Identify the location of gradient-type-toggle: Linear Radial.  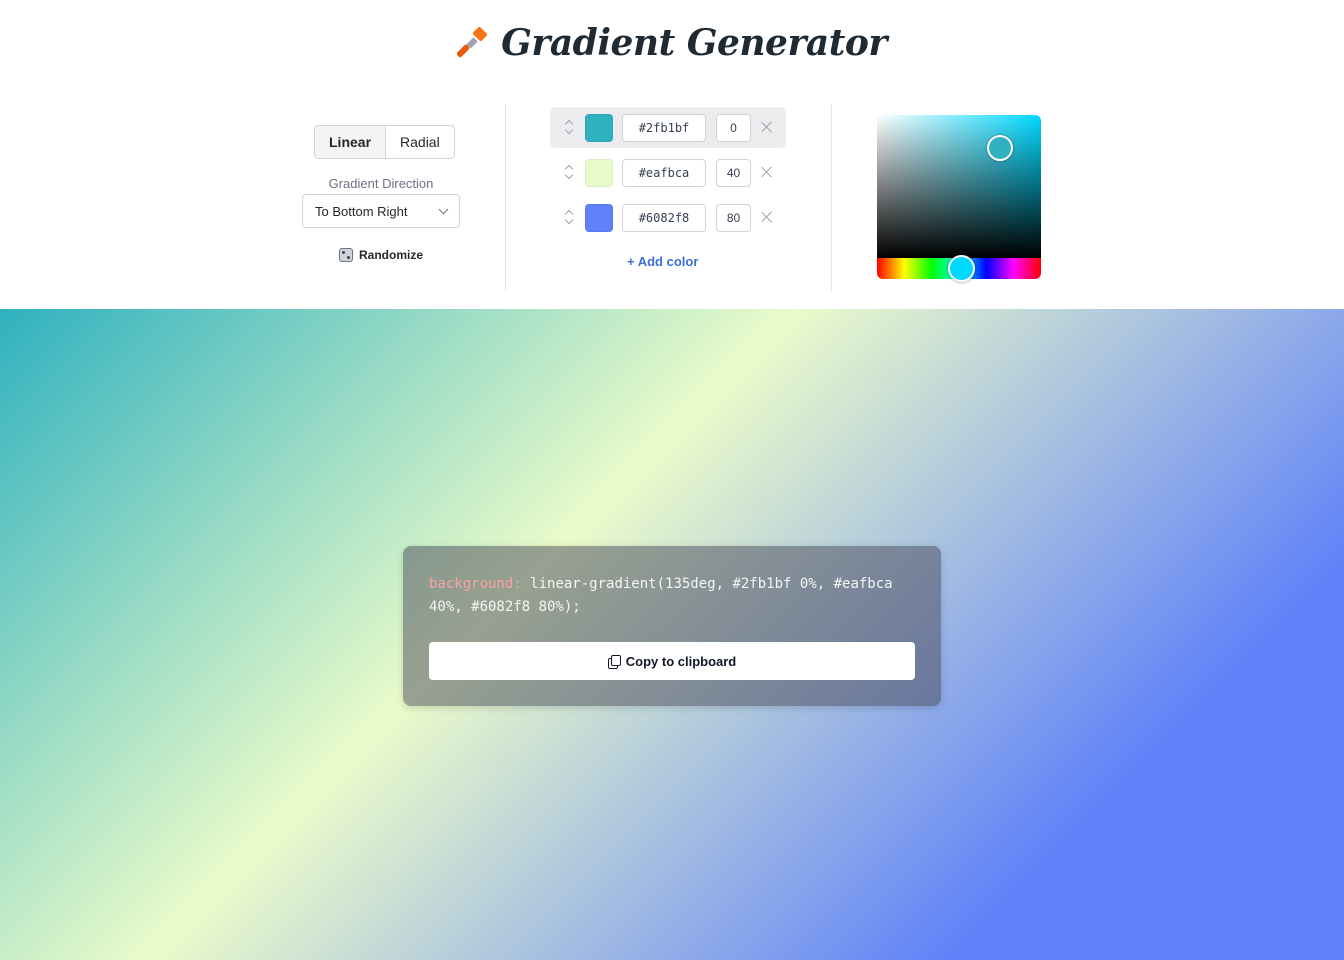
(384, 142).